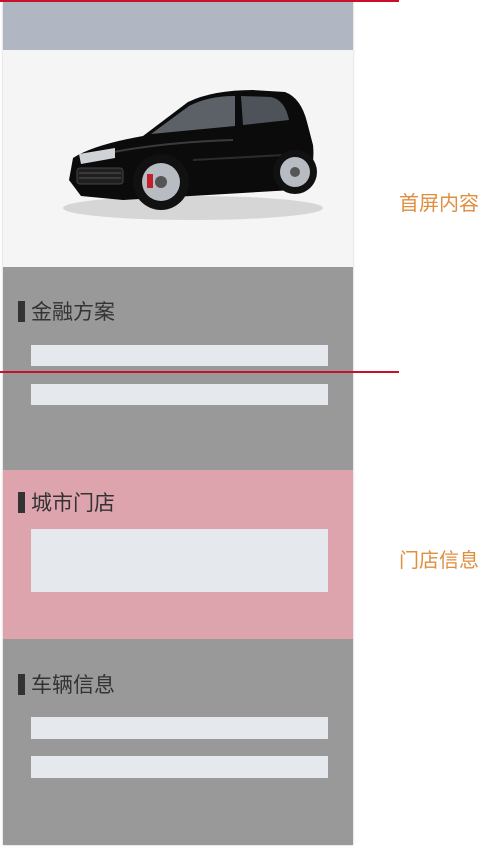 Image resolution: width=496 pixels, height=849 pixels. Describe the element at coordinates (439, 560) in the screenshot. I see `store-info-annotation: 门店信息` at that location.